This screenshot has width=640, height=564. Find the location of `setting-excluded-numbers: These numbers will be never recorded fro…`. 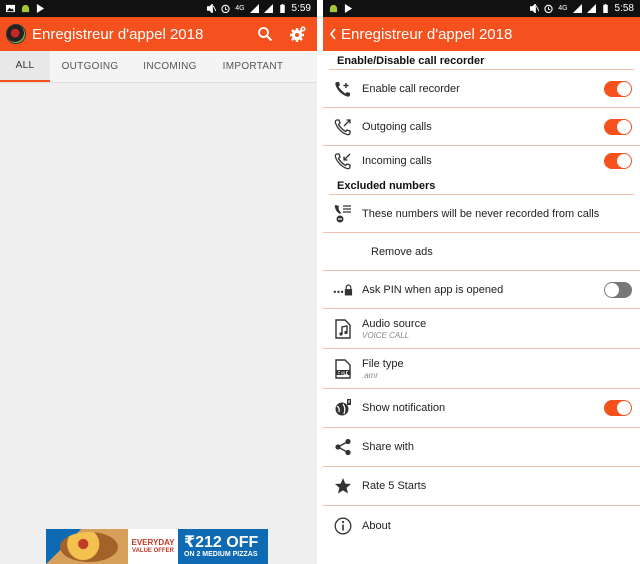

setting-excluded-numbers: These numbers will be never recorded fro… is located at coordinates (481, 214).